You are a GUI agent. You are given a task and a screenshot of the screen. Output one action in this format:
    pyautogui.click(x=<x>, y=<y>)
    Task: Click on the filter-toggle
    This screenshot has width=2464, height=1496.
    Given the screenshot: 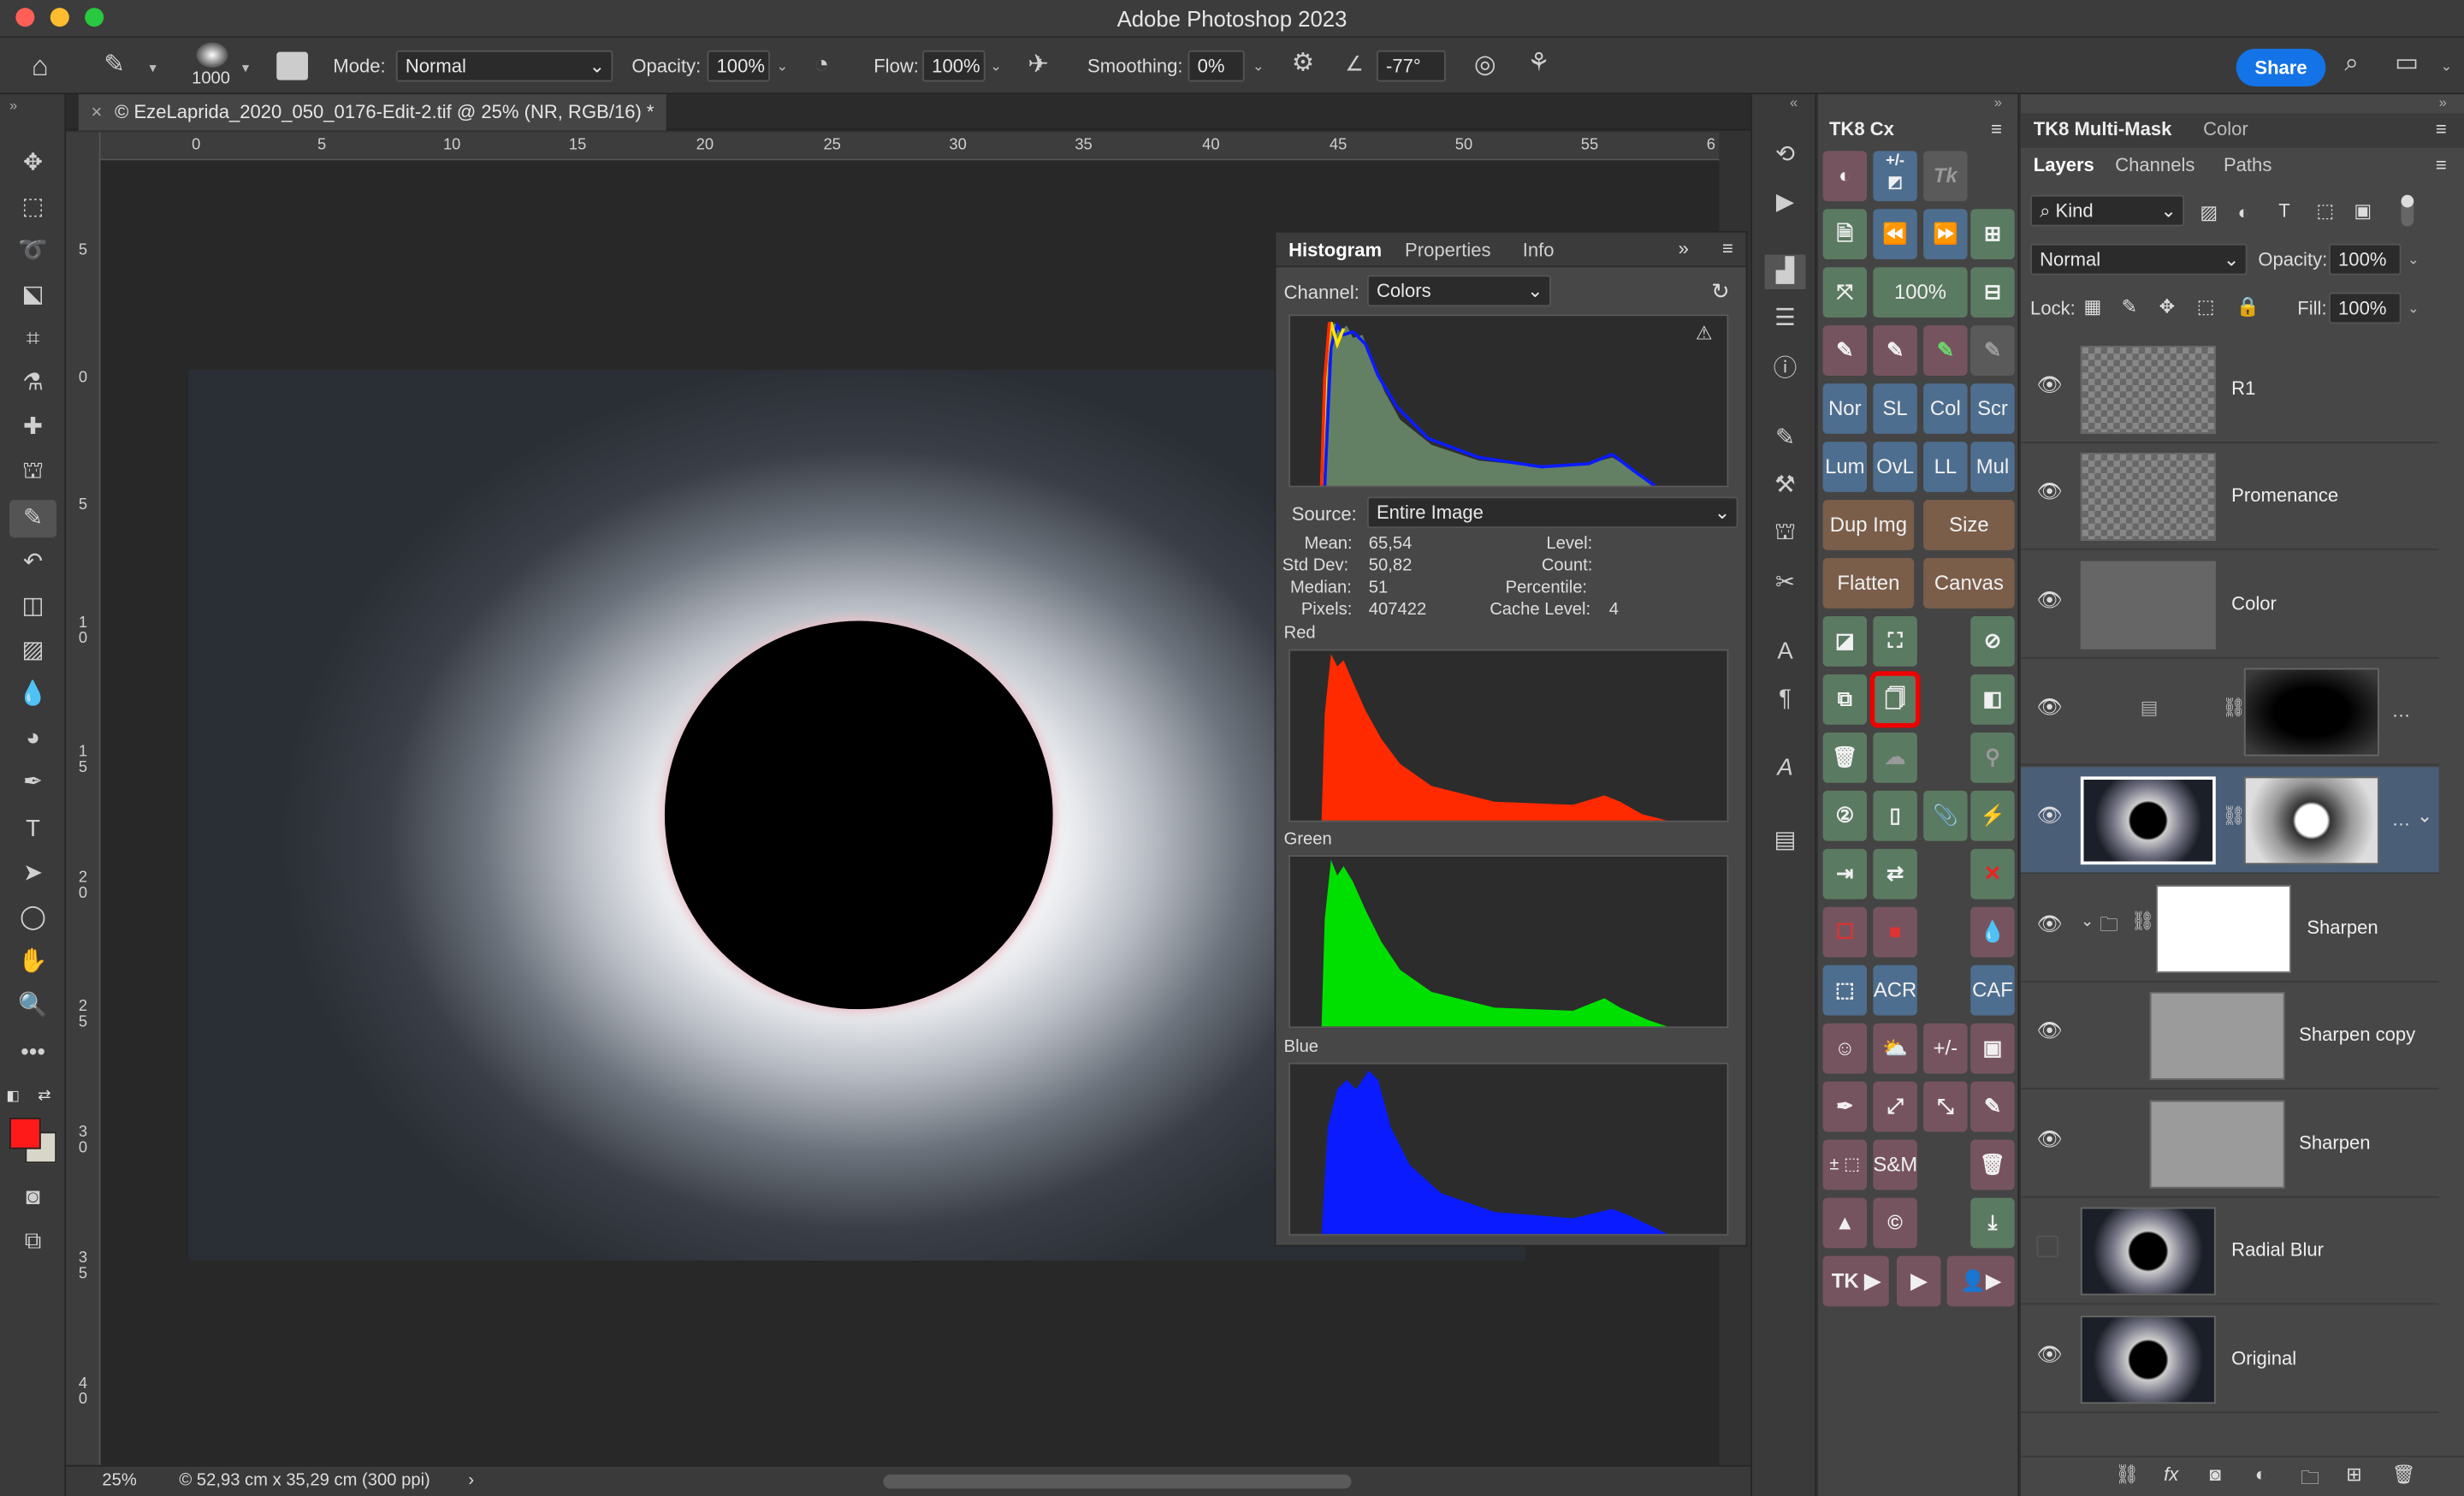 What is the action you would take?
    pyautogui.click(x=2407, y=210)
    